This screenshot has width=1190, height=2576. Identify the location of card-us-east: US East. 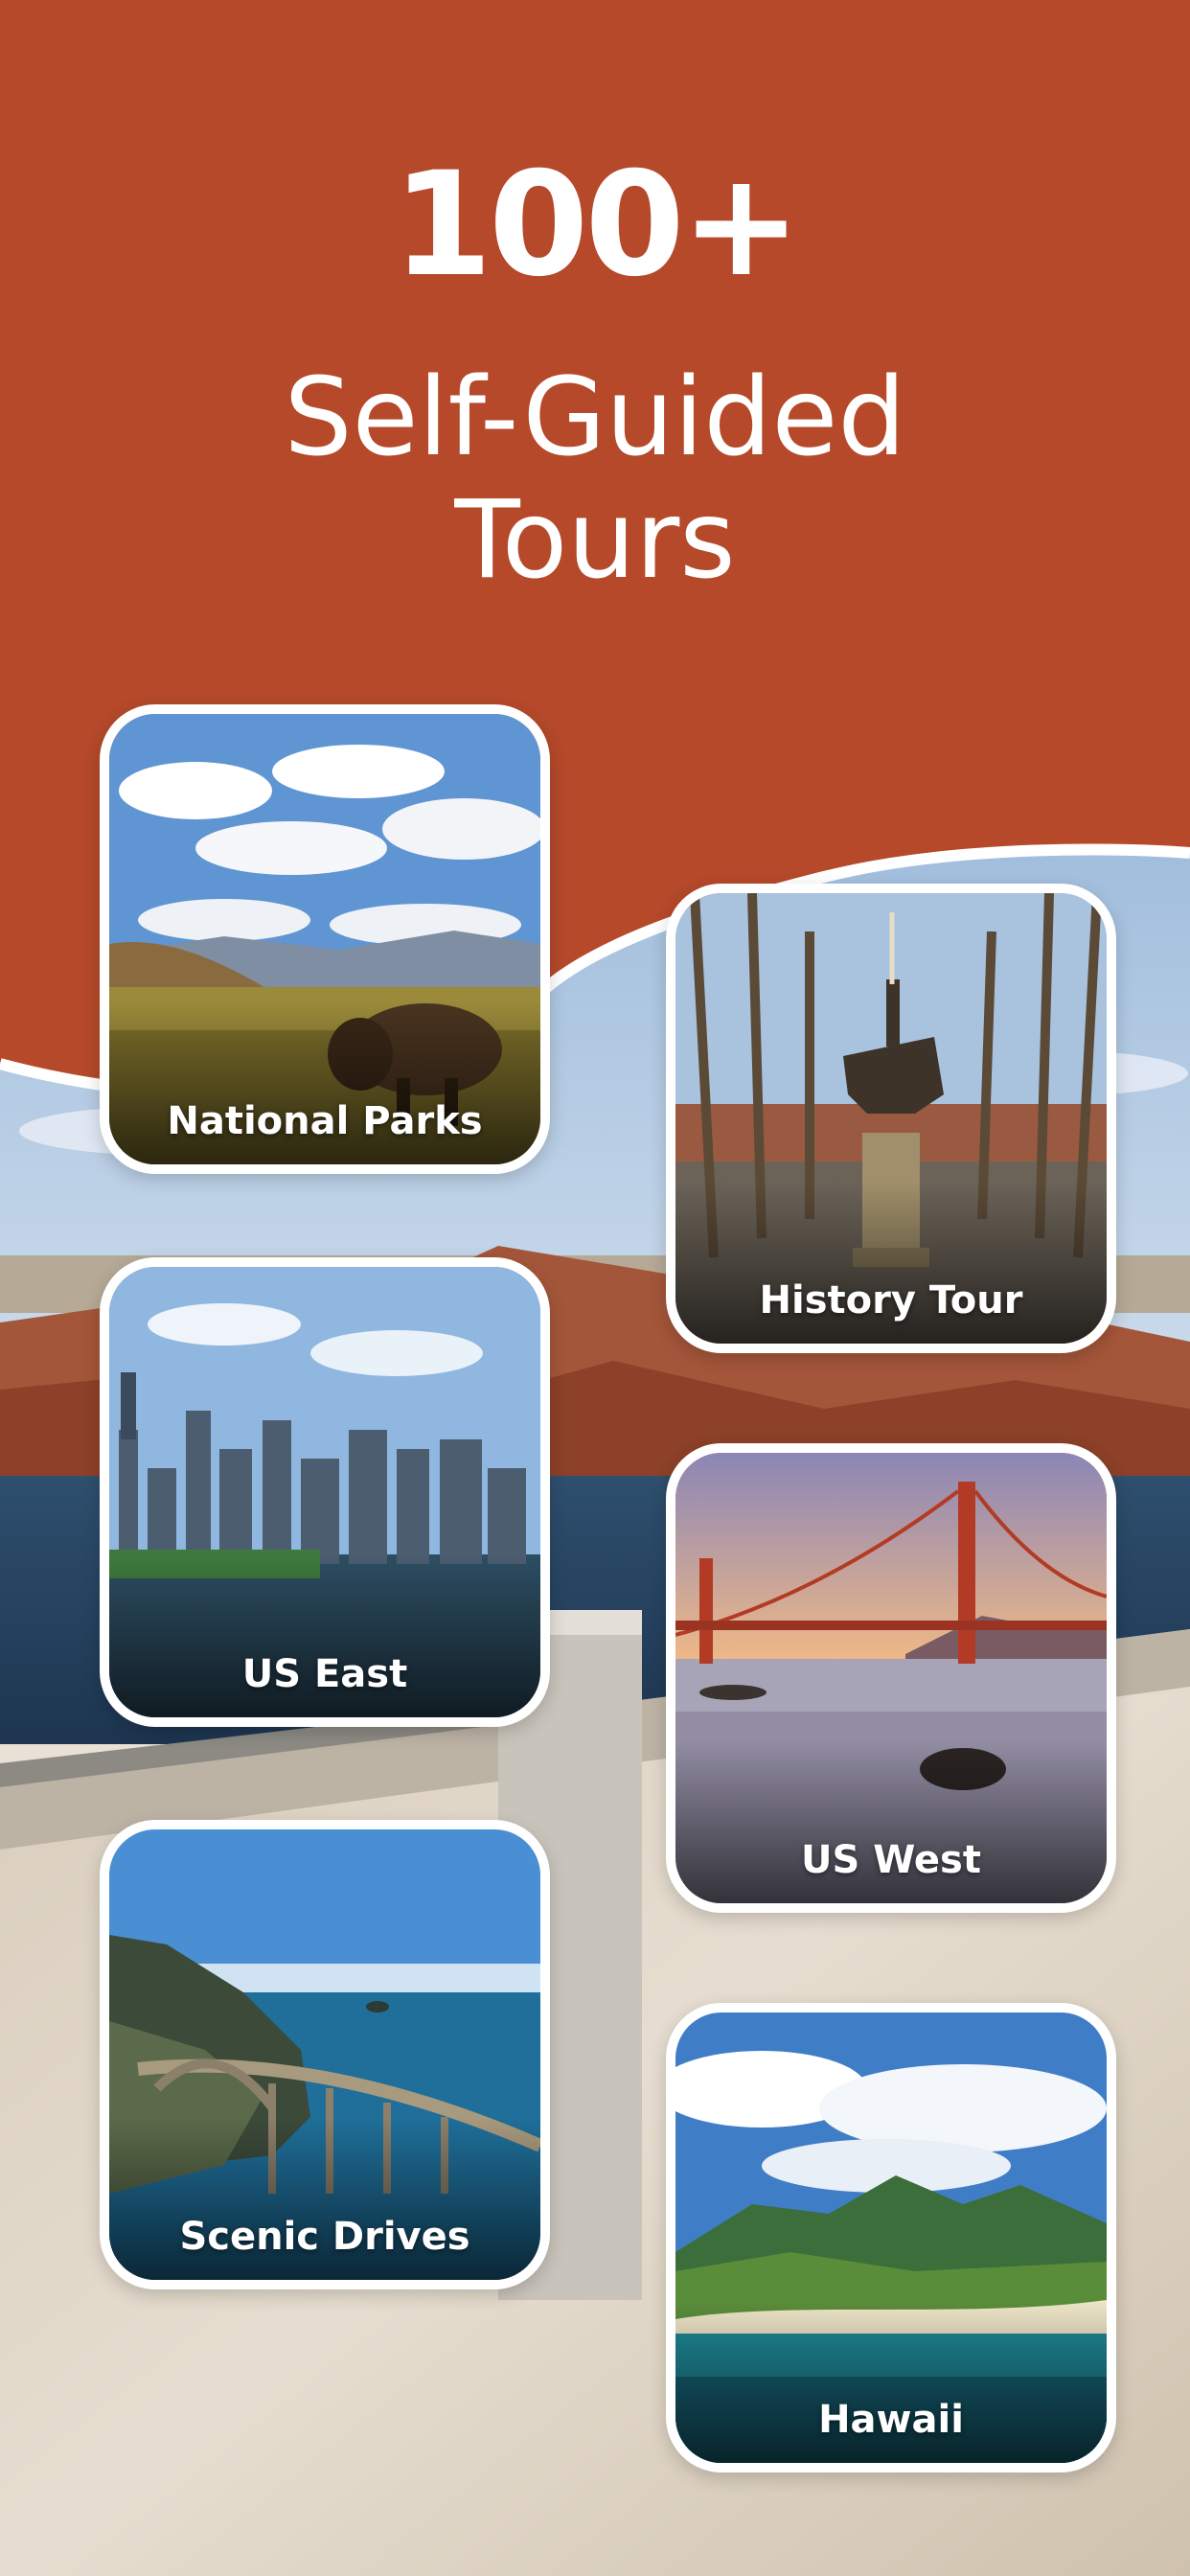
(325, 1492).